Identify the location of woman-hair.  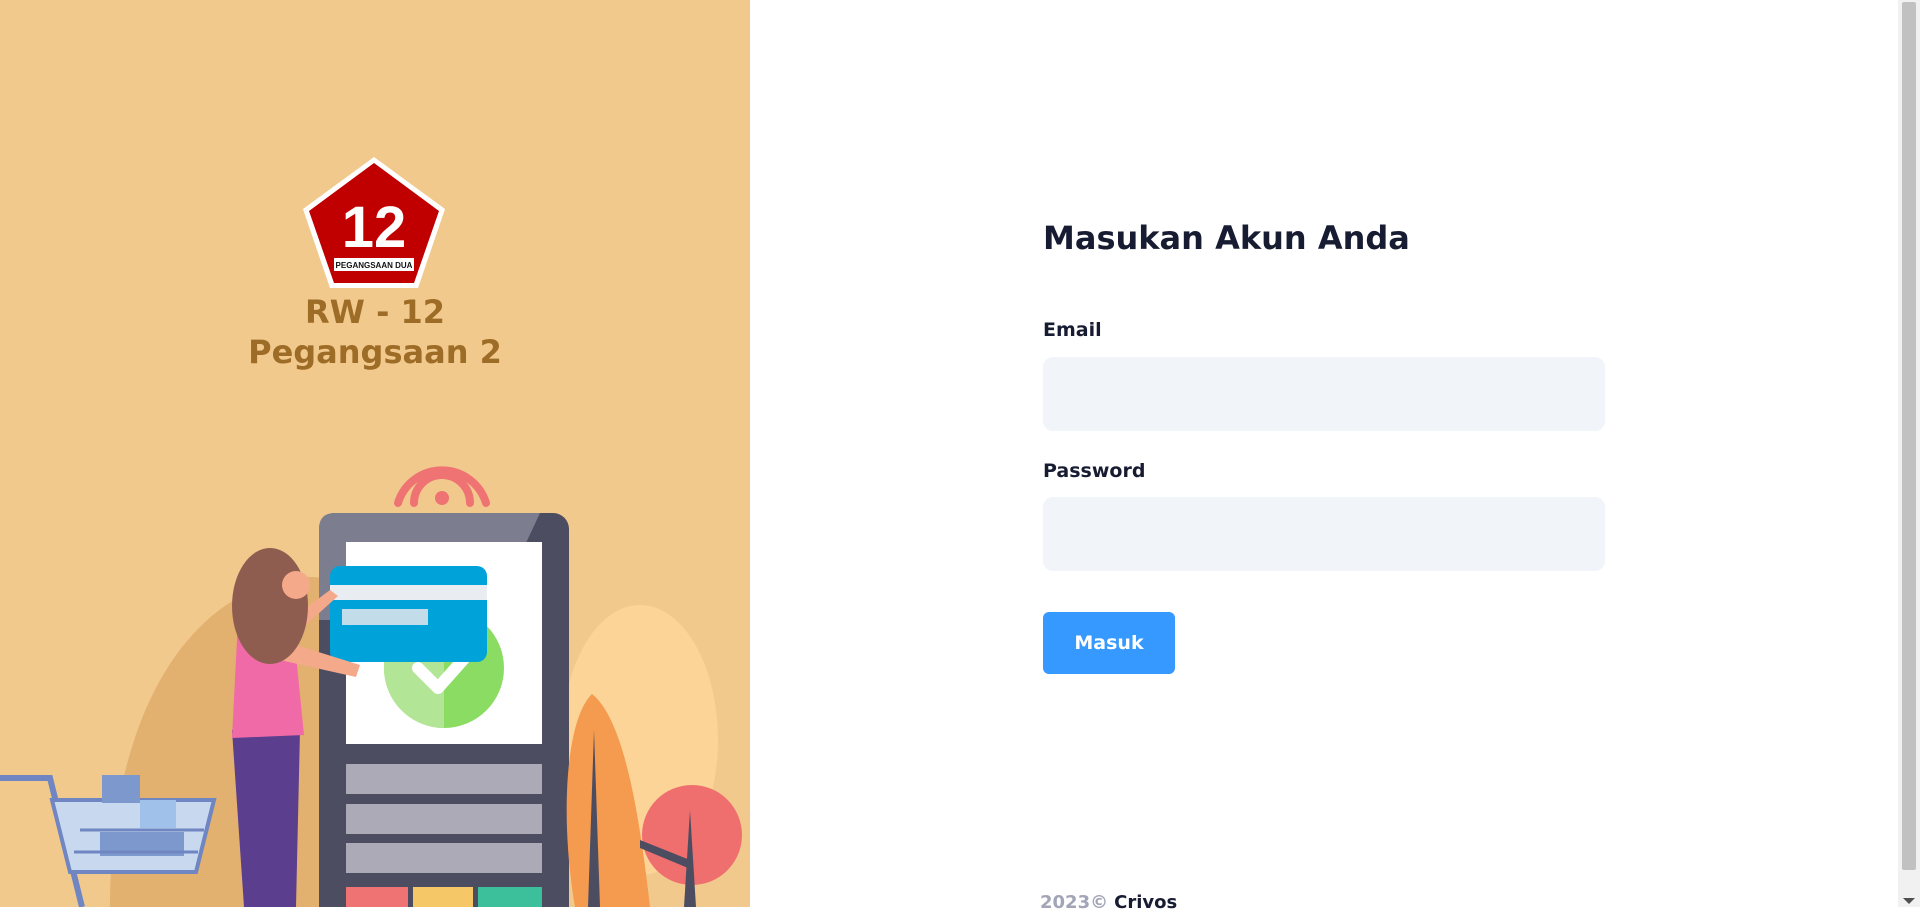
(270, 606).